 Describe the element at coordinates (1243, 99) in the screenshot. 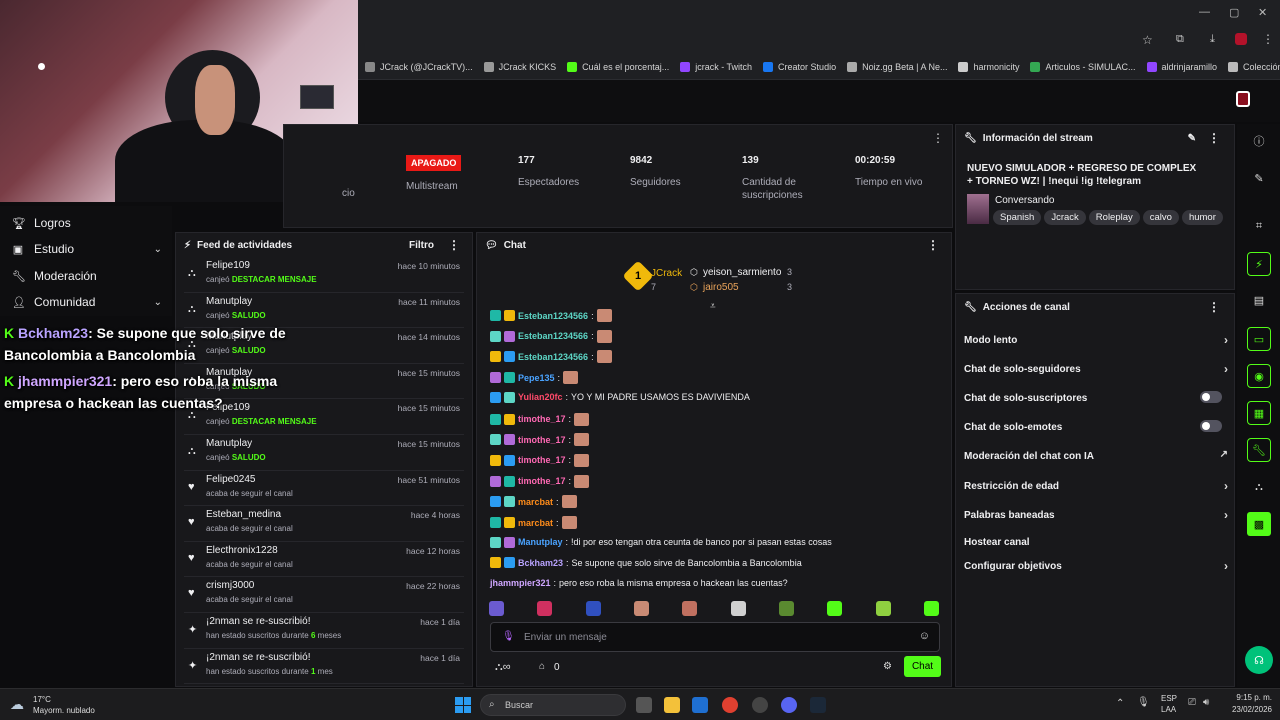

I see `brand-logo-icon` at that location.